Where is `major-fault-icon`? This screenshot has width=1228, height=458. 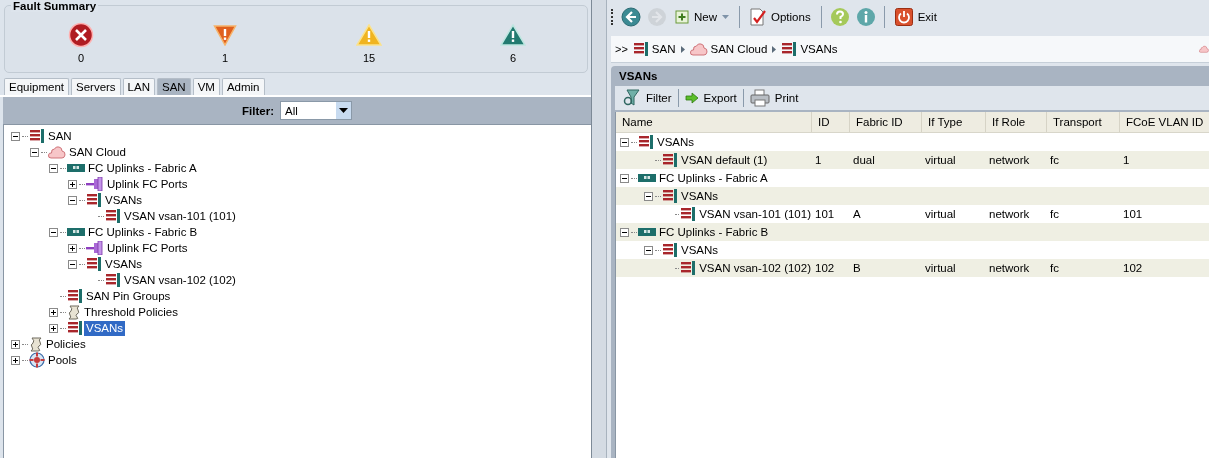
major-fault-icon is located at coordinates (225, 35).